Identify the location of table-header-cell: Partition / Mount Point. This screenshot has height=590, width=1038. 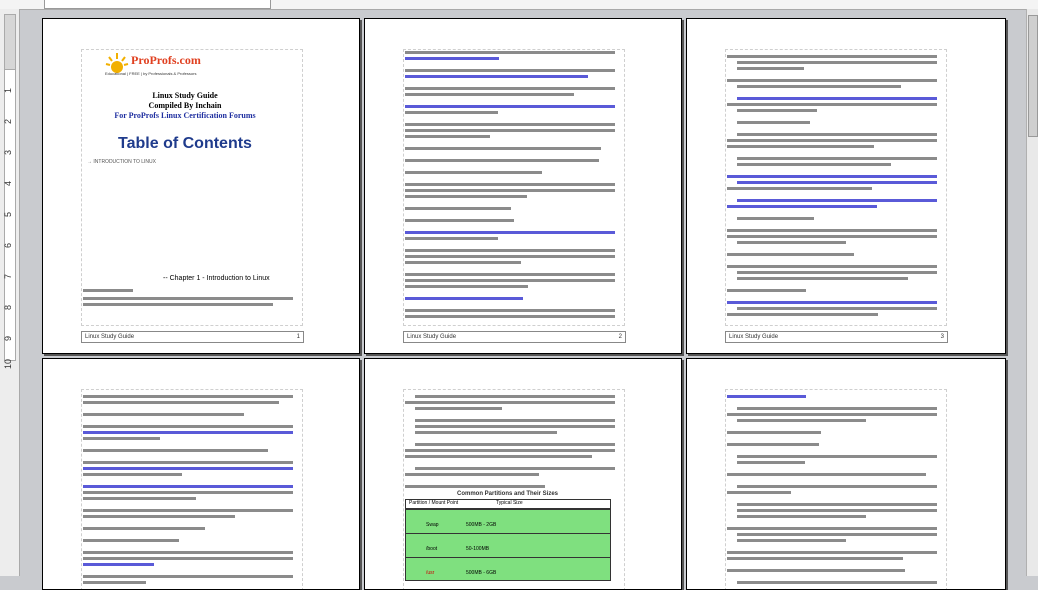
(434, 503).